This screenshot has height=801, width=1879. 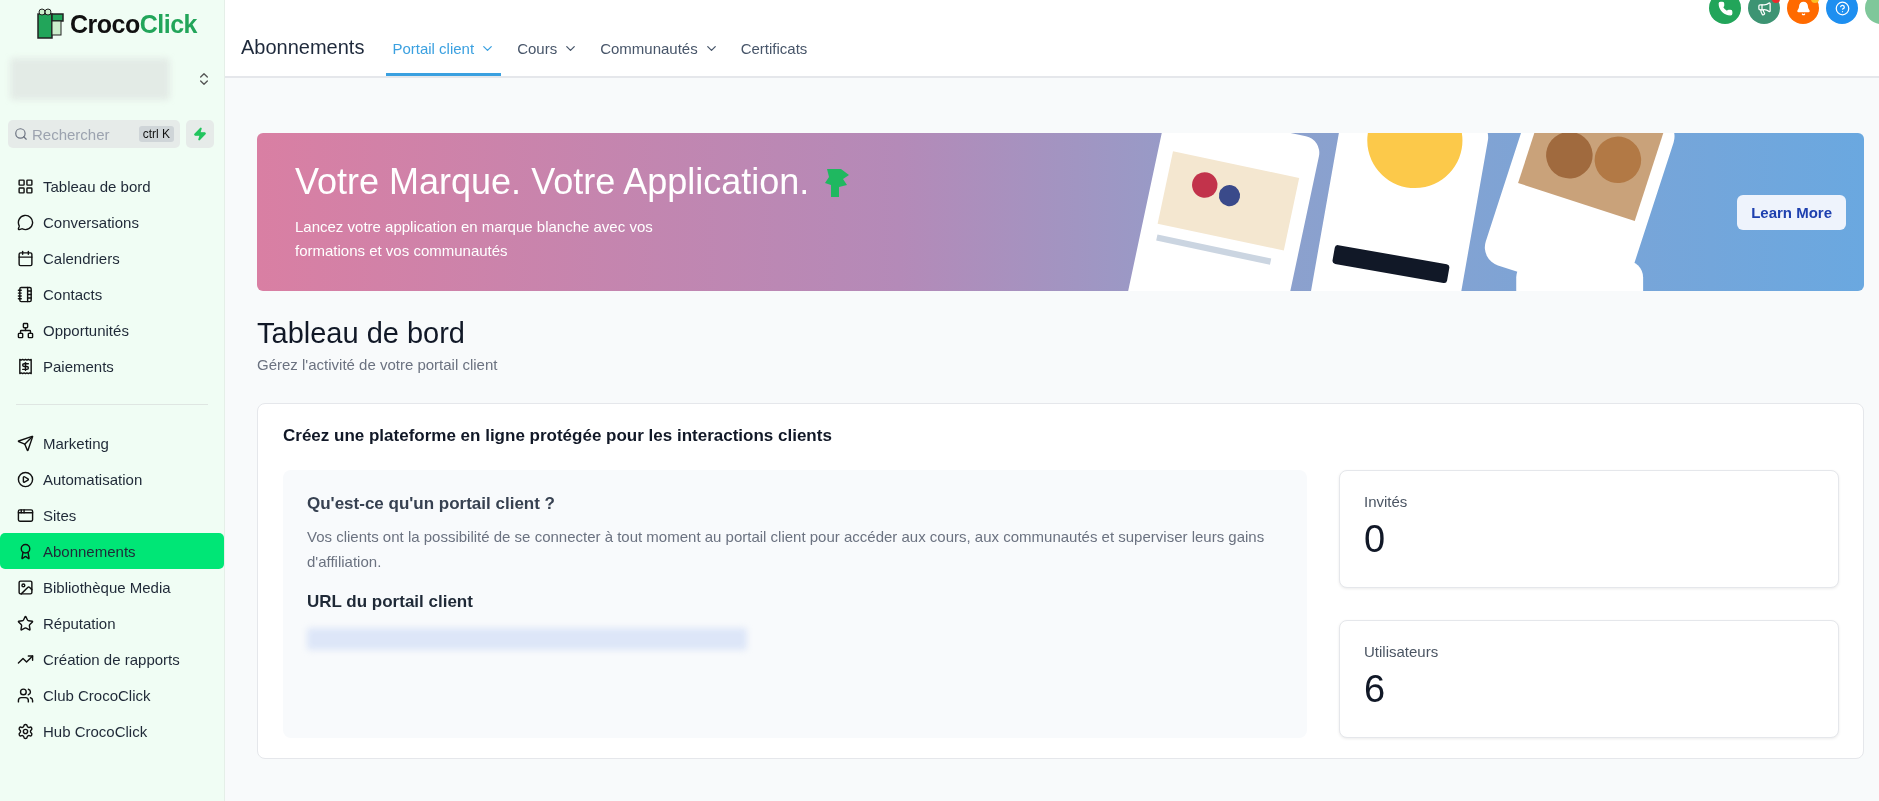 I want to click on sidebar-item: Paiements, so click(x=112, y=366).